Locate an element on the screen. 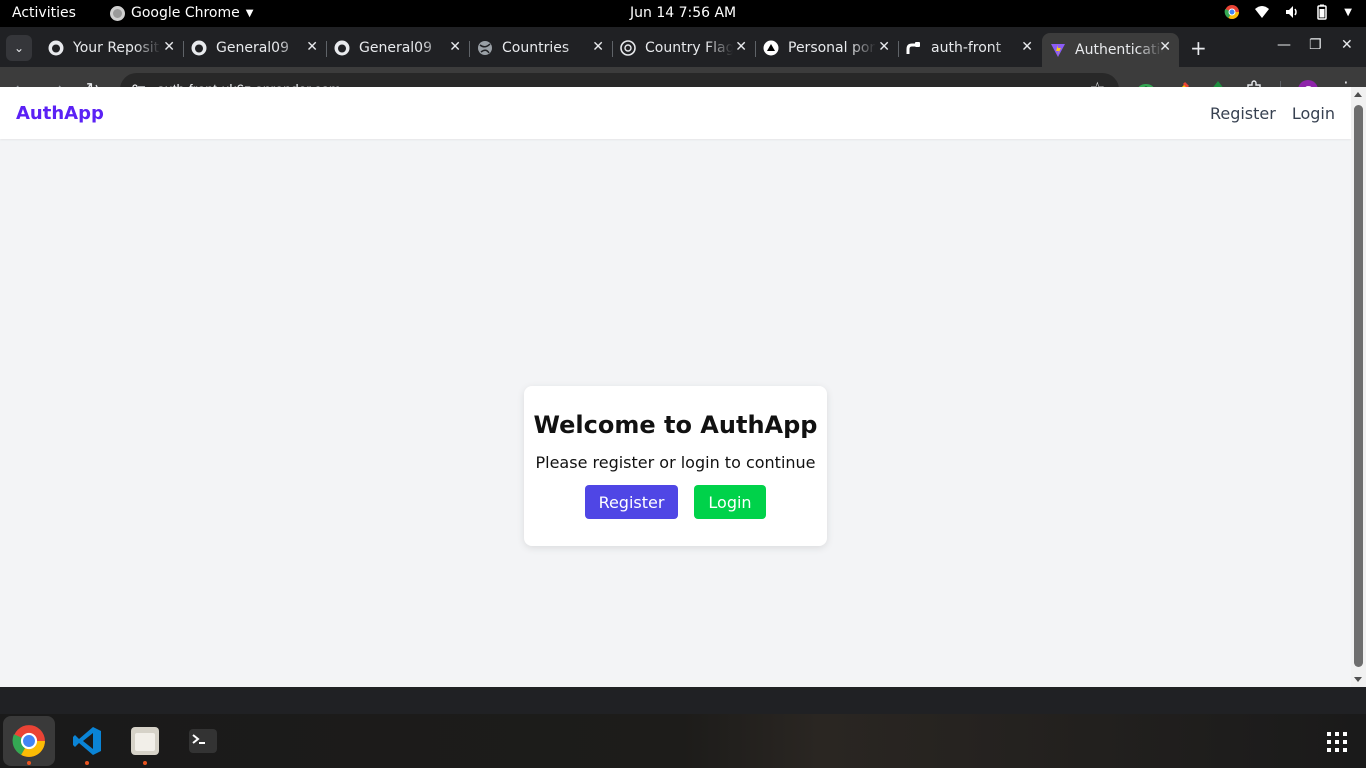 Image resolution: width=1366 pixels, height=768 pixels. chrome-tray-icon is located at coordinates (1232, 12).